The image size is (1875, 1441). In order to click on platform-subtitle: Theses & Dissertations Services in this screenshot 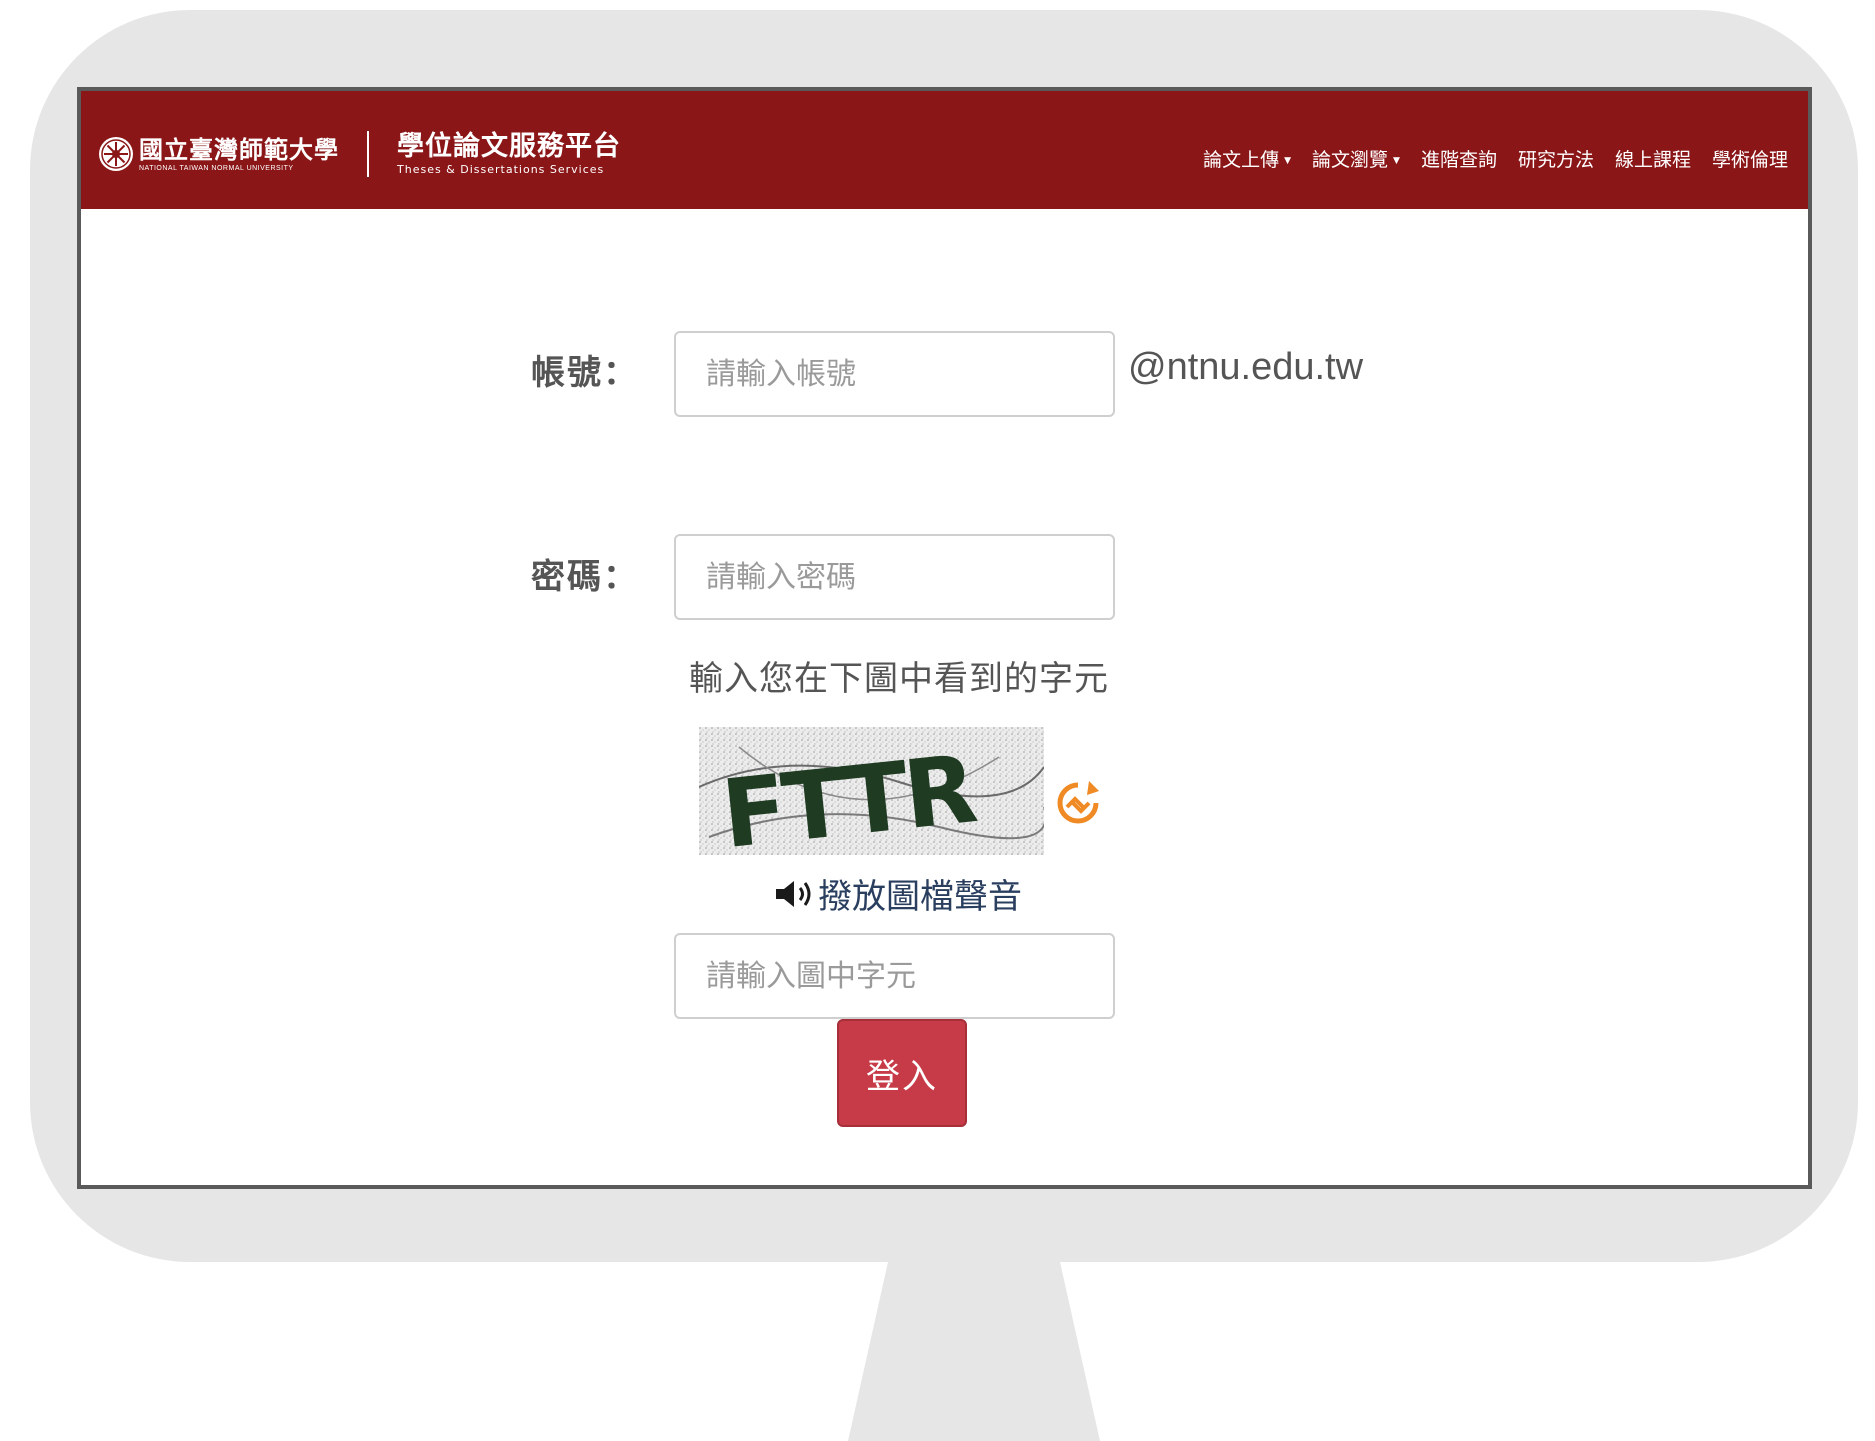, I will do `click(501, 169)`.